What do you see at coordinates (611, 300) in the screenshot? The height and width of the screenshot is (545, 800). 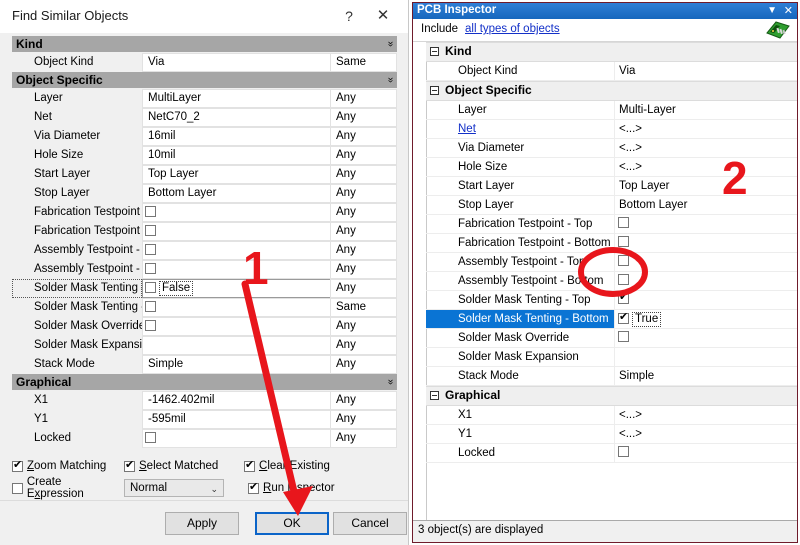 I see `inspector-row: Solder Mask Tenting - Top` at bounding box center [611, 300].